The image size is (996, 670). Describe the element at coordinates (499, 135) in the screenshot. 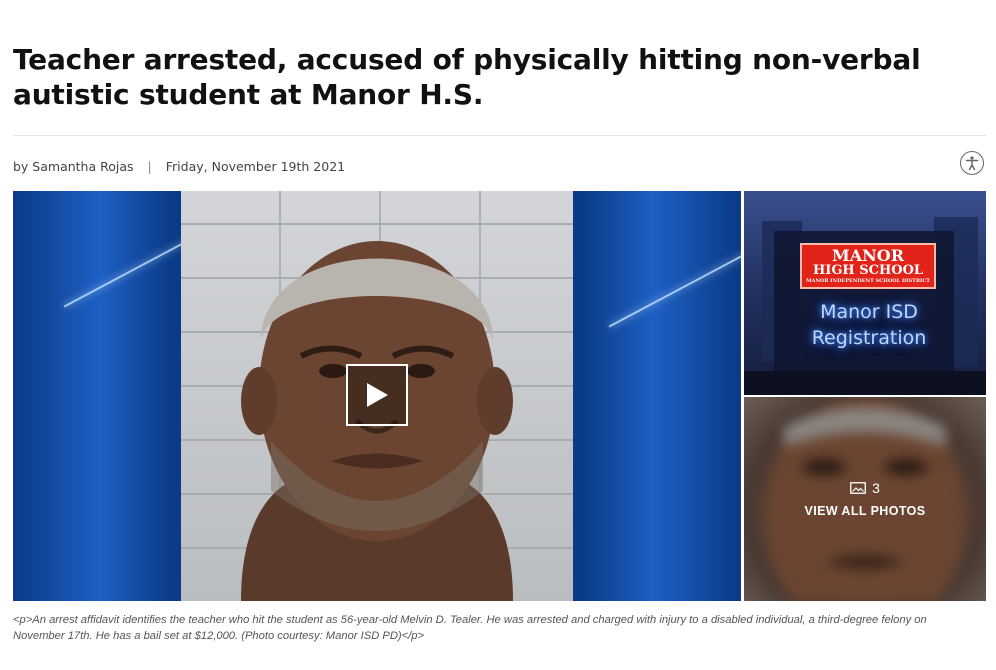

I see `divider` at that location.